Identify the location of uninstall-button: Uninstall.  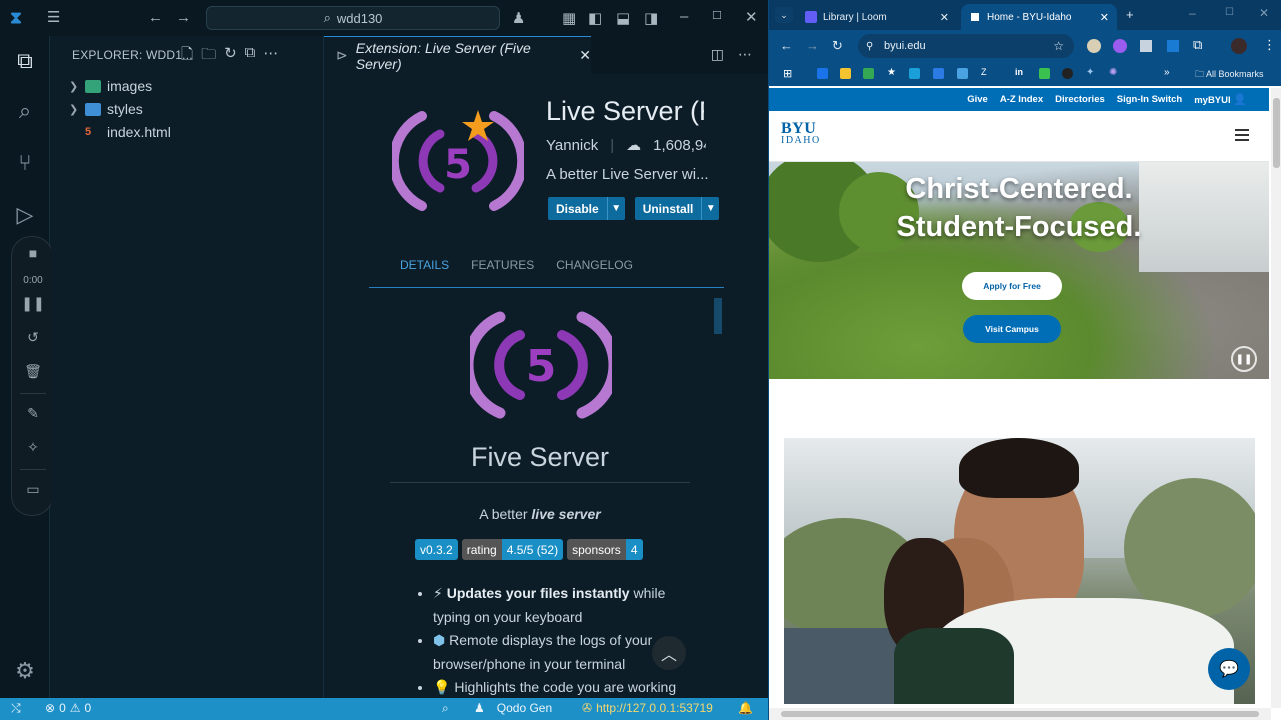
(668, 208).